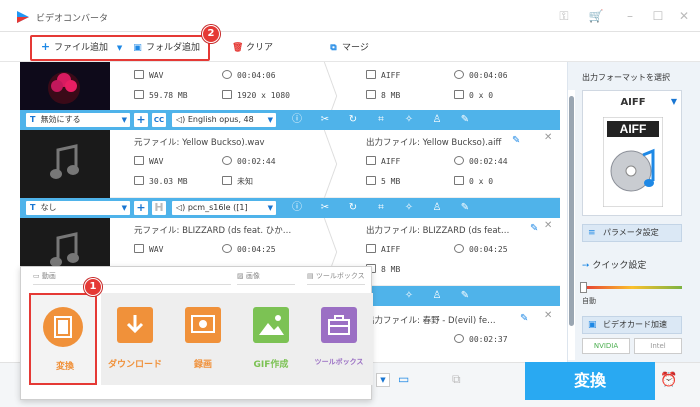 Image resolution: width=700 pixels, height=407 pixels. I want to click on subtitle-select: T なし ▼, so click(78, 208).